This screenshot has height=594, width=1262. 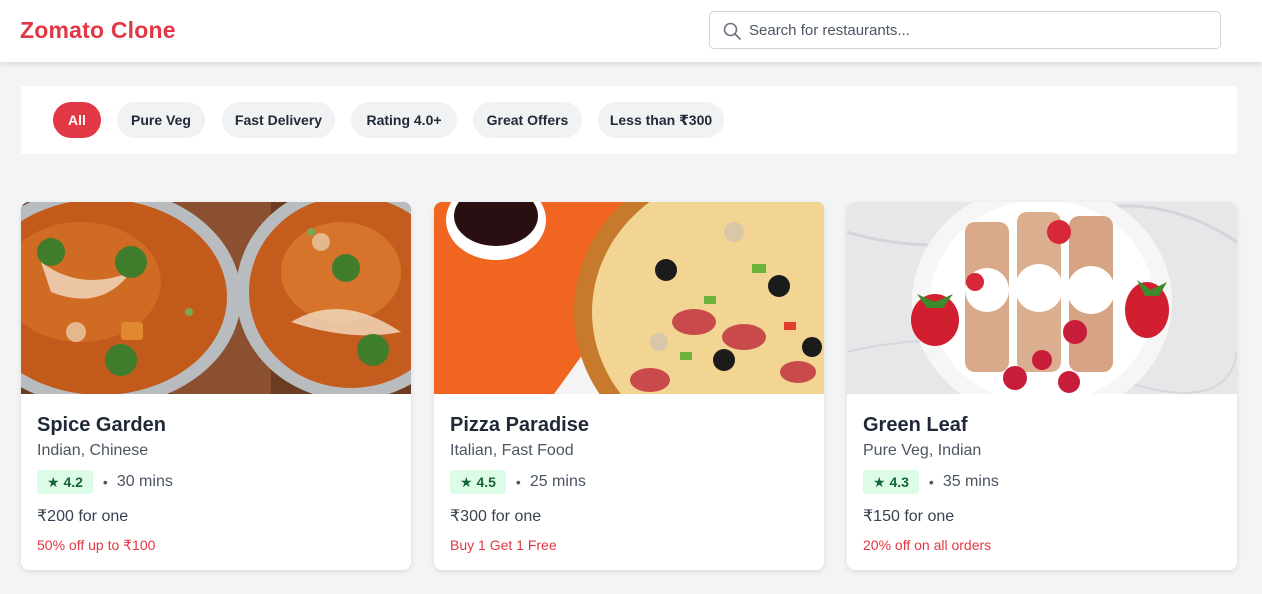 I want to click on rating-badge: ★ 4.2, so click(x=65, y=482).